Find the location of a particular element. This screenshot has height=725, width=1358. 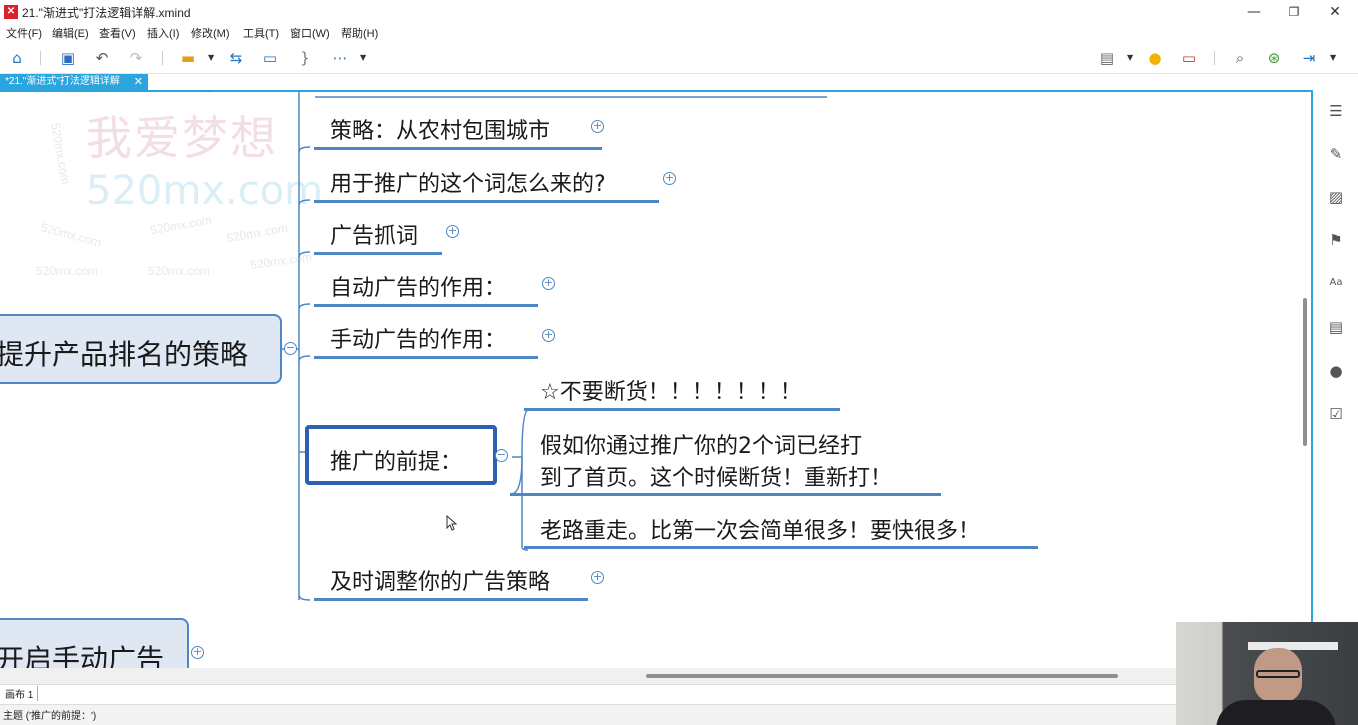

more-icon: ⋯ is located at coordinates (340, 58).